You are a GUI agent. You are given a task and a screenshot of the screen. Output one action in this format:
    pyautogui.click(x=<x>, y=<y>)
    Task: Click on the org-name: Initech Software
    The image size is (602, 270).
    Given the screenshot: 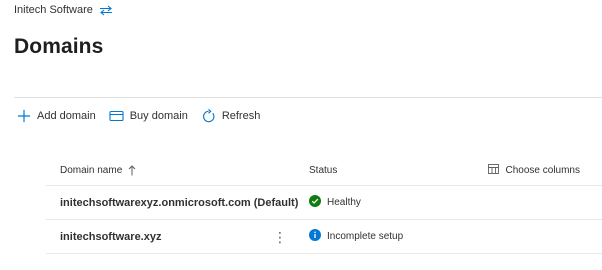 What is the action you would take?
    pyautogui.click(x=53, y=10)
    